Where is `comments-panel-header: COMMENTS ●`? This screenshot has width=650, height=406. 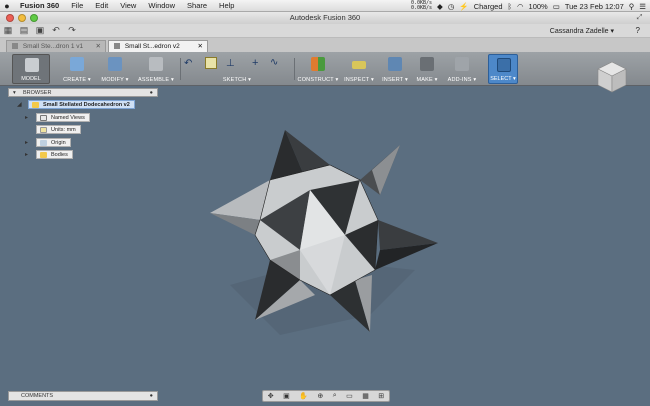 comments-panel-header: COMMENTS ● is located at coordinates (83, 396).